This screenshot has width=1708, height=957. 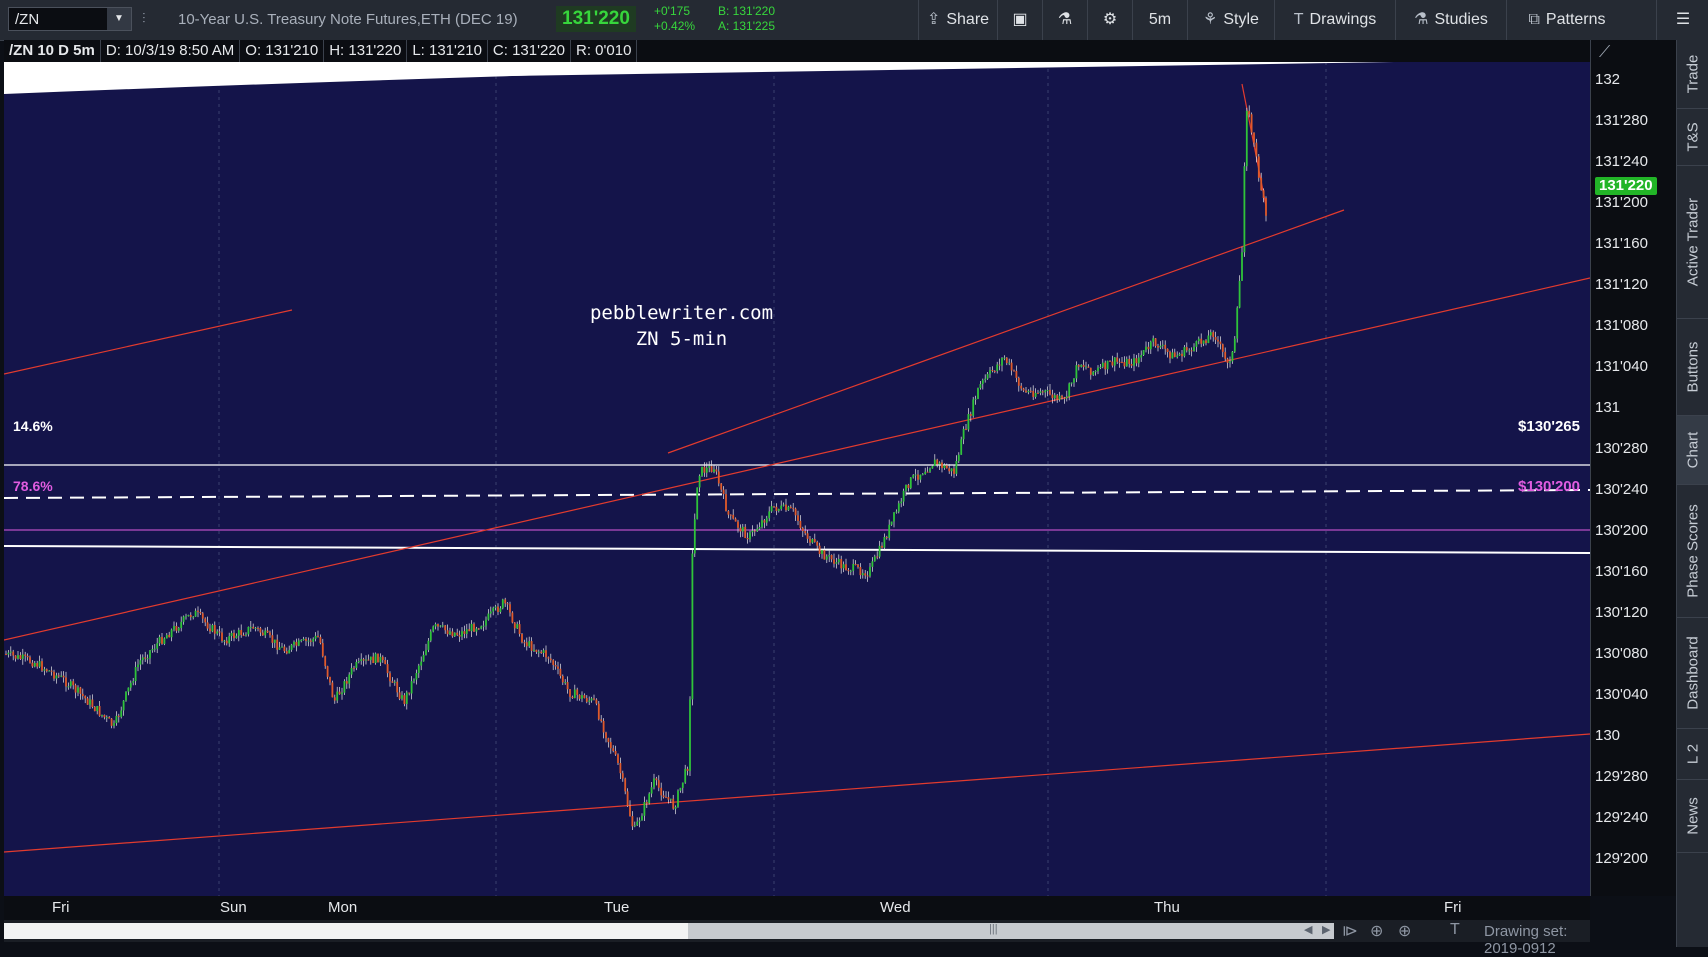 What do you see at coordinates (1692, 137) in the screenshot?
I see `tab-time-and-sales: T&S` at bounding box center [1692, 137].